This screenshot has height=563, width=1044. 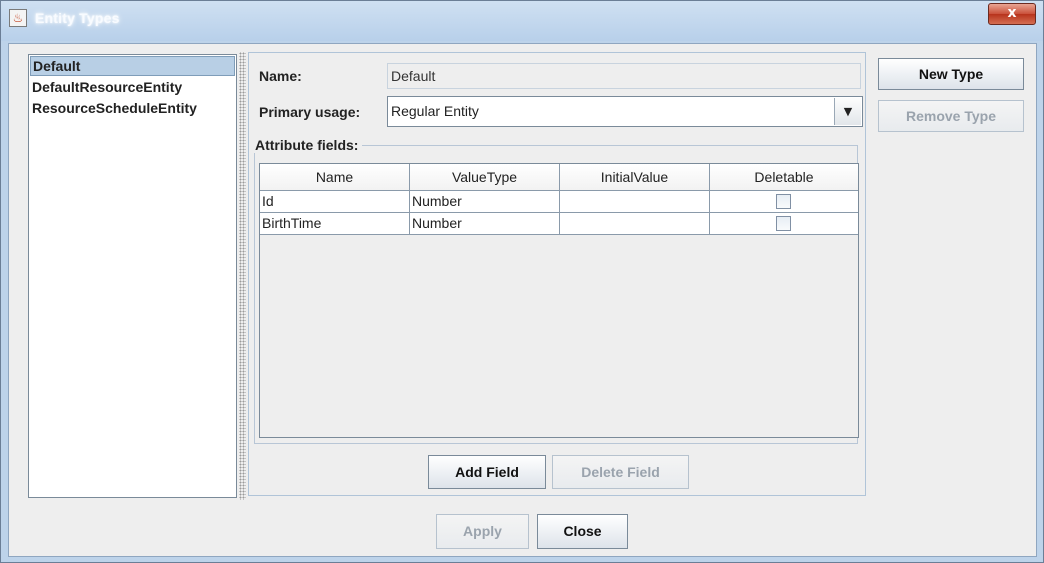 I want to click on name-label: Name:, so click(x=280, y=76).